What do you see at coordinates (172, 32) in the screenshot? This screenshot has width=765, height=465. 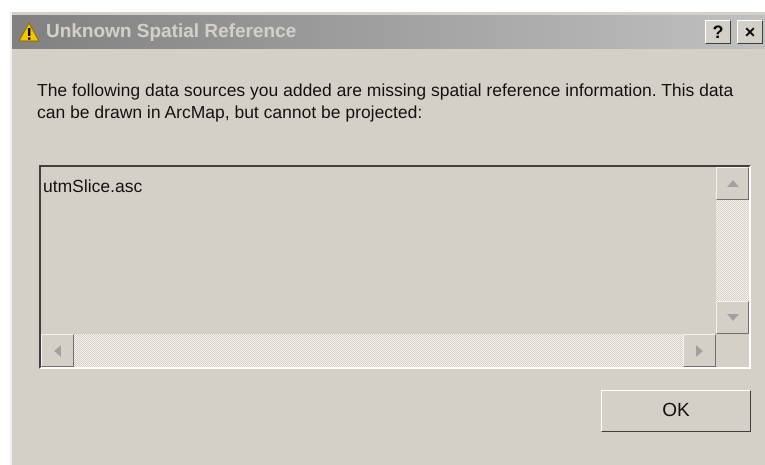 I see `window-title: Unknown Spatial Reference` at bounding box center [172, 32].